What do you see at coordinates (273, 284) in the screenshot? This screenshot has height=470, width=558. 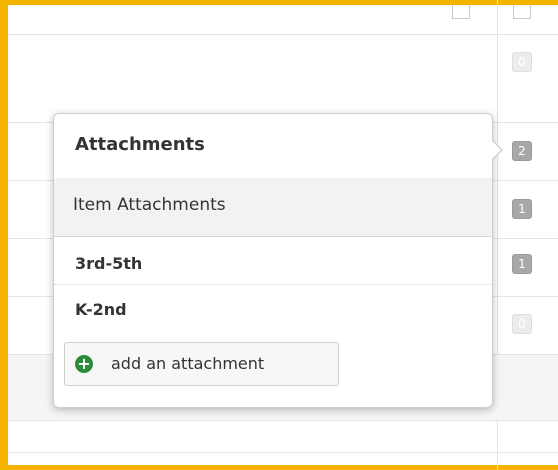 I see `item-divider` at bounding box center [273, 284].